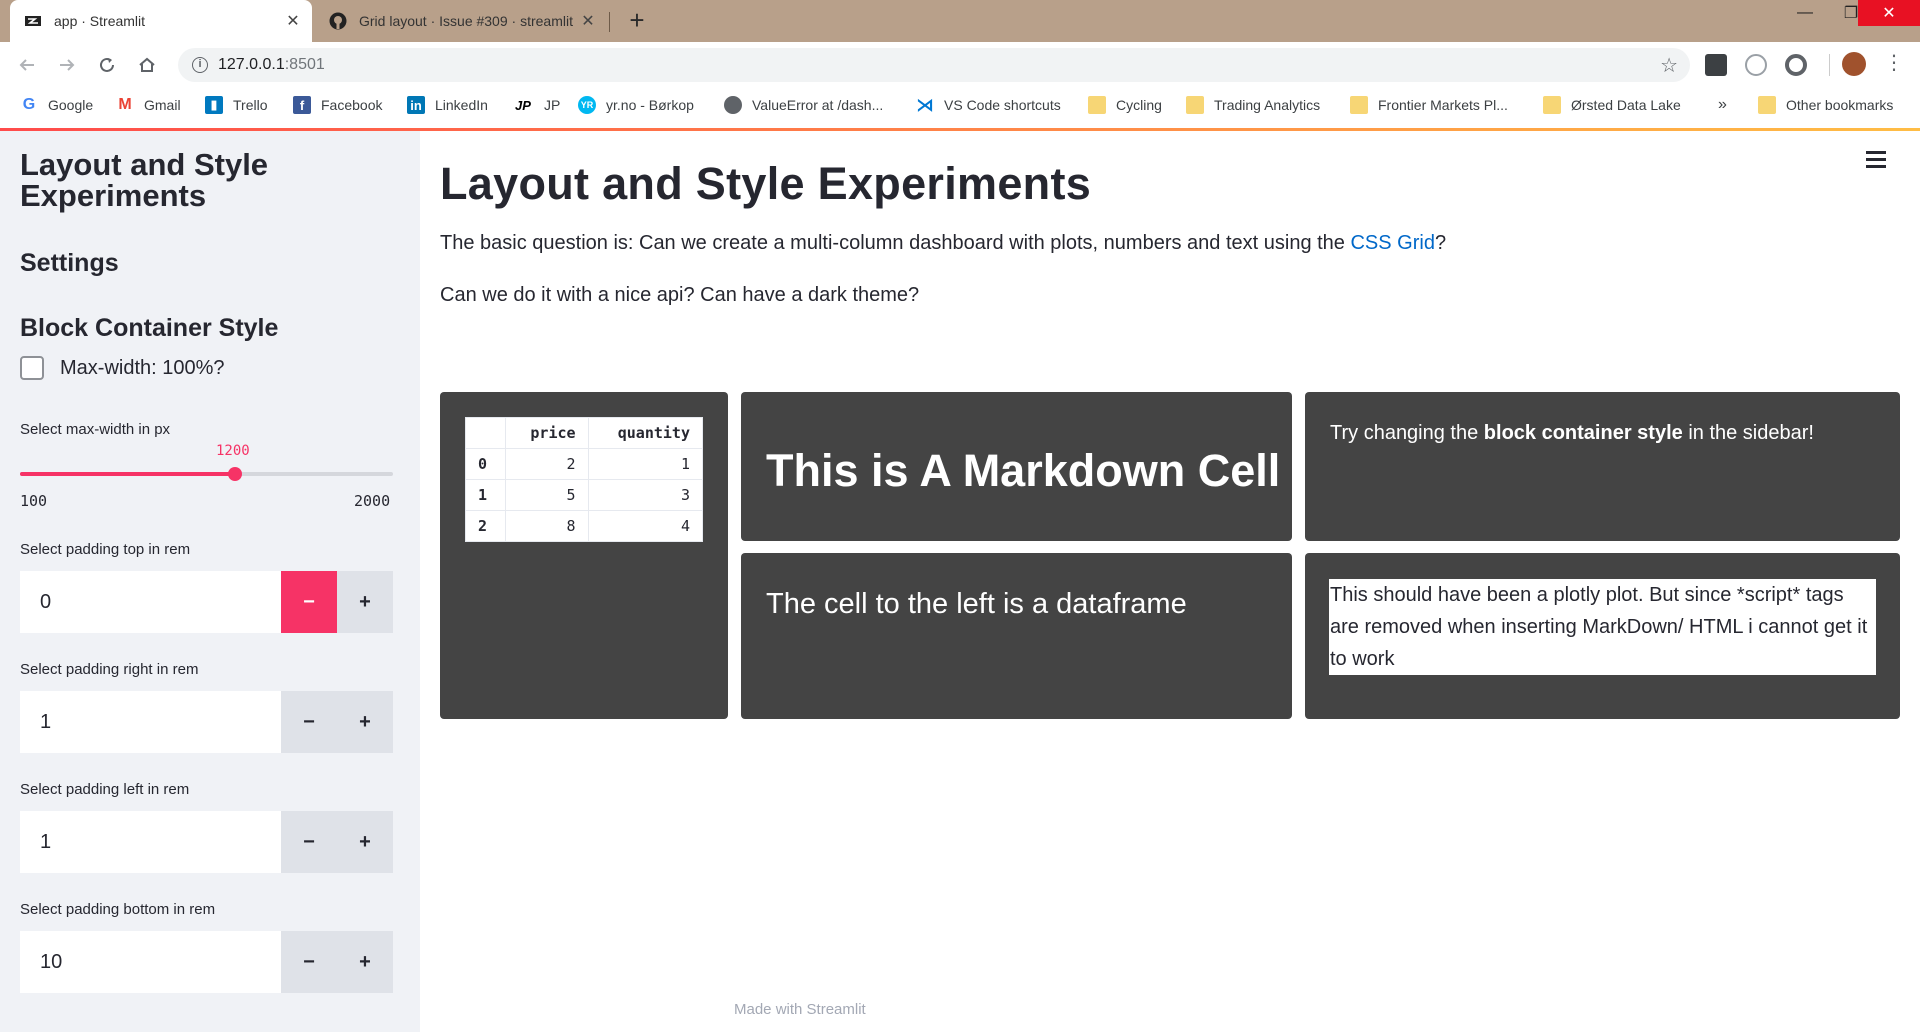 This screenshot has width=1920, height=1032. Describe the element at coordinates (150, 962) in the screenshot. I see `padding-bottom-field: 10` at that location.